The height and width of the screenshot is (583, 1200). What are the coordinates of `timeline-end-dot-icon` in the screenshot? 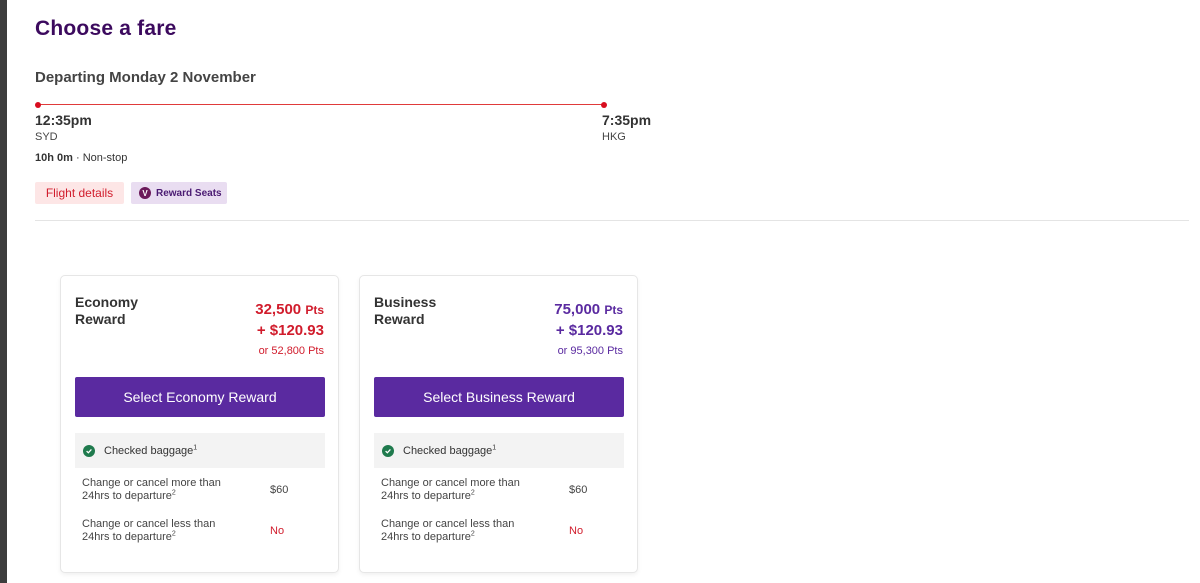 It's located at (604, 105).